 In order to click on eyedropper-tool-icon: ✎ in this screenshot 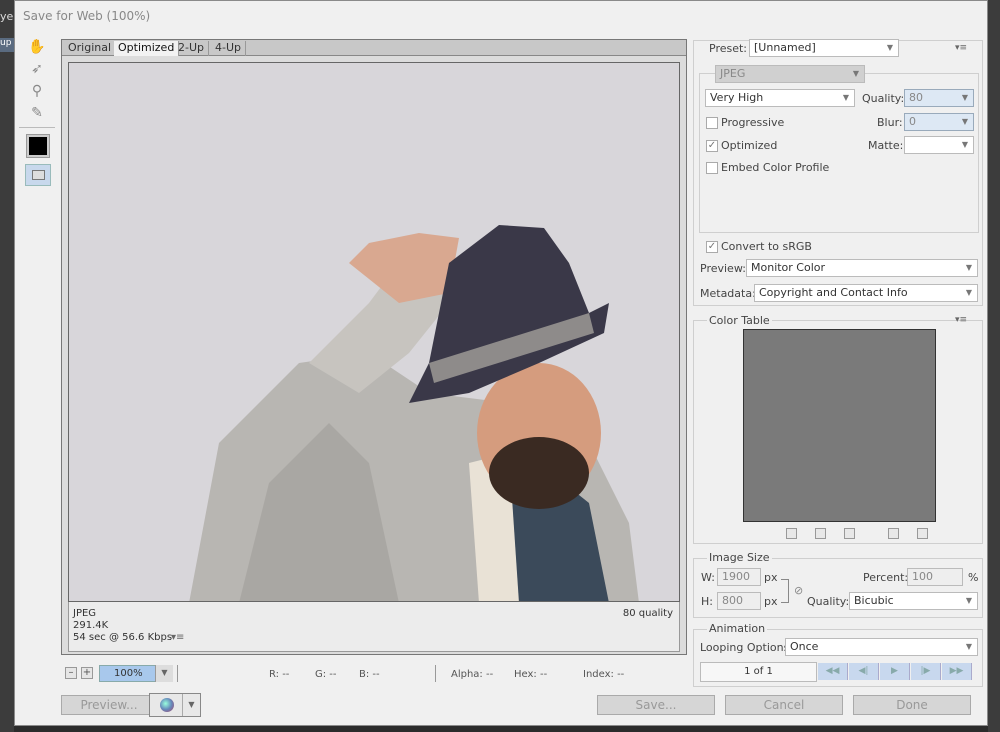, I will do `click(37, 113)`.